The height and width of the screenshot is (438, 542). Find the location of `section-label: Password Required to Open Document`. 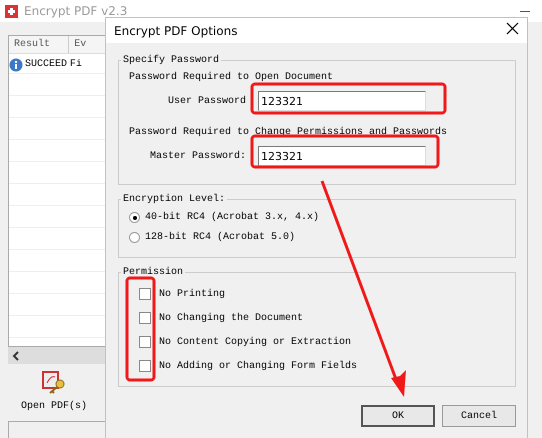

section-label: Password Required to Open Document is located at coordinates (231, 77).